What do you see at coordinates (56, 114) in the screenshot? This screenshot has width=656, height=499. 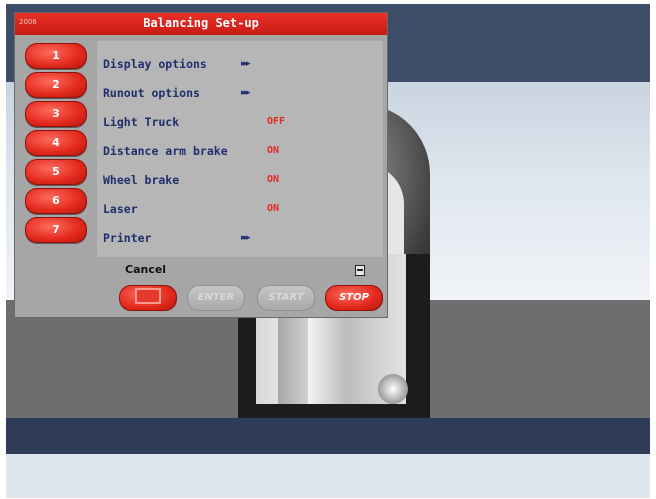 I see `option-button-3: 3` at bounding box center [56, 114].